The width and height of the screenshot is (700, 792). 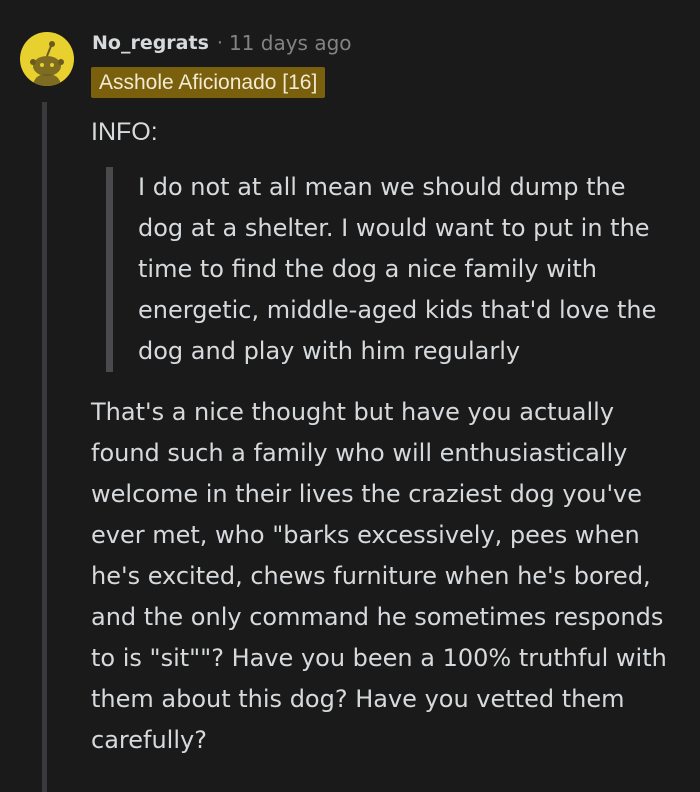 I want to click on comment-timestamp: 11 days ago, so click(x=290, y=43).